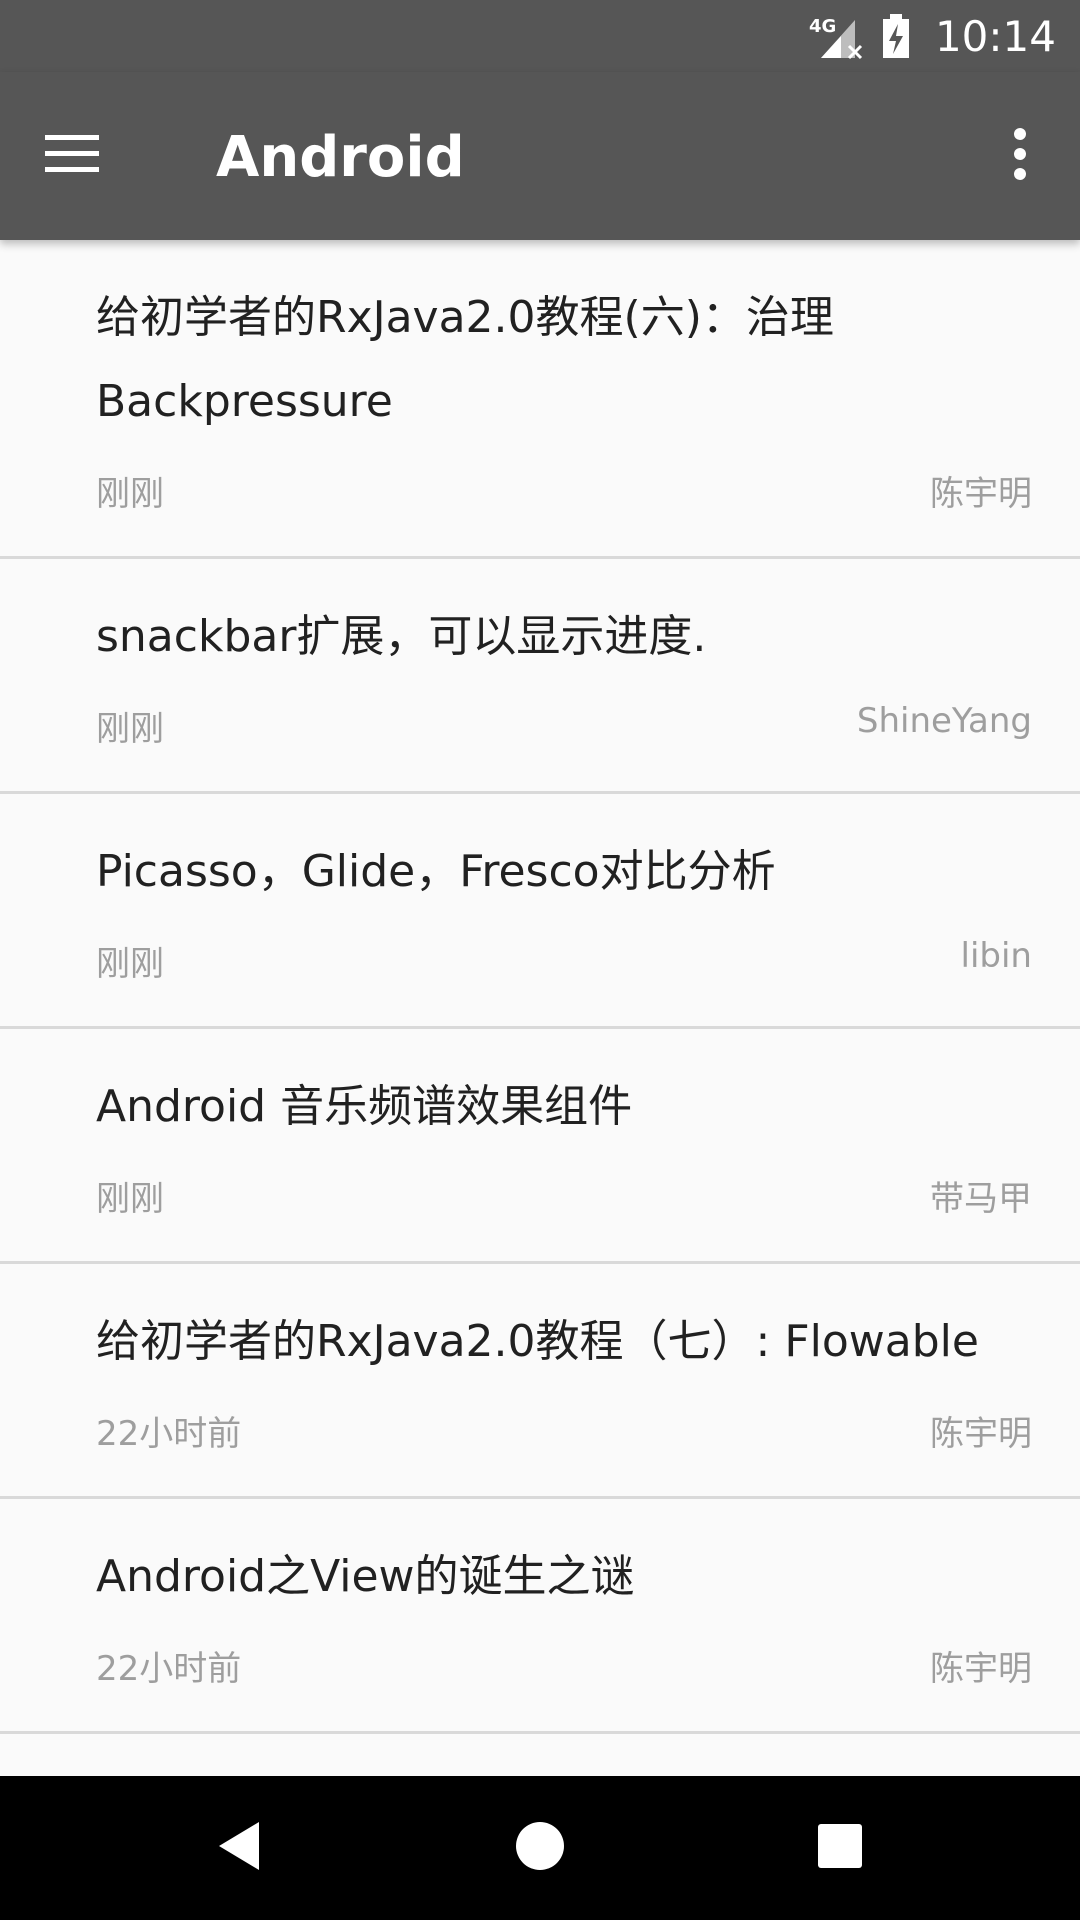  I want to click on status-icons: 4G 10:14, so click(931, 36).